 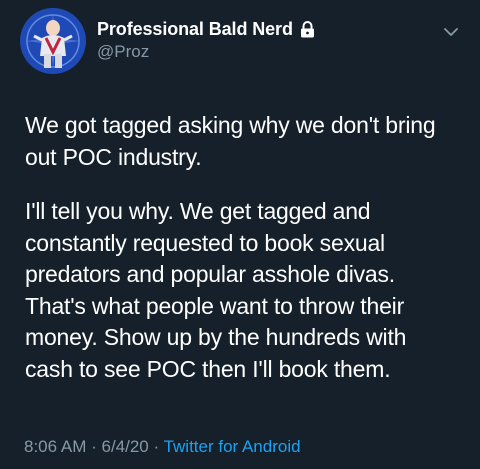 I want to click on chevron-down-icon, so click(x=451, y=30).